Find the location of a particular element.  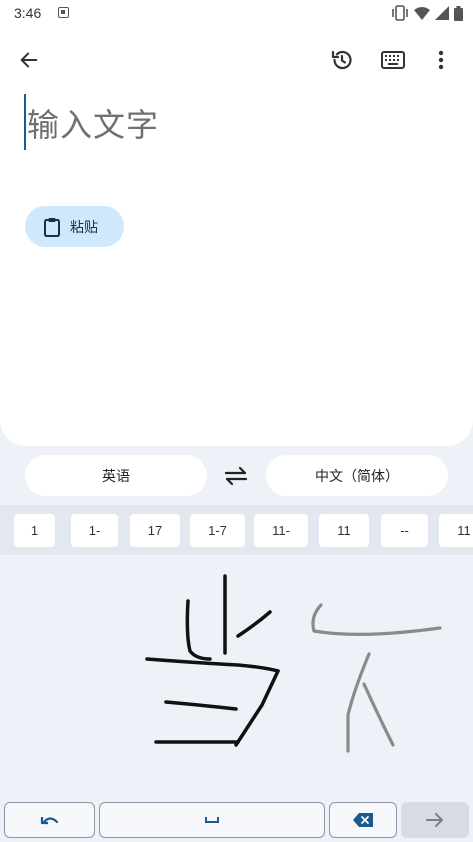

more-options-button is located at coordinates (441, 60).